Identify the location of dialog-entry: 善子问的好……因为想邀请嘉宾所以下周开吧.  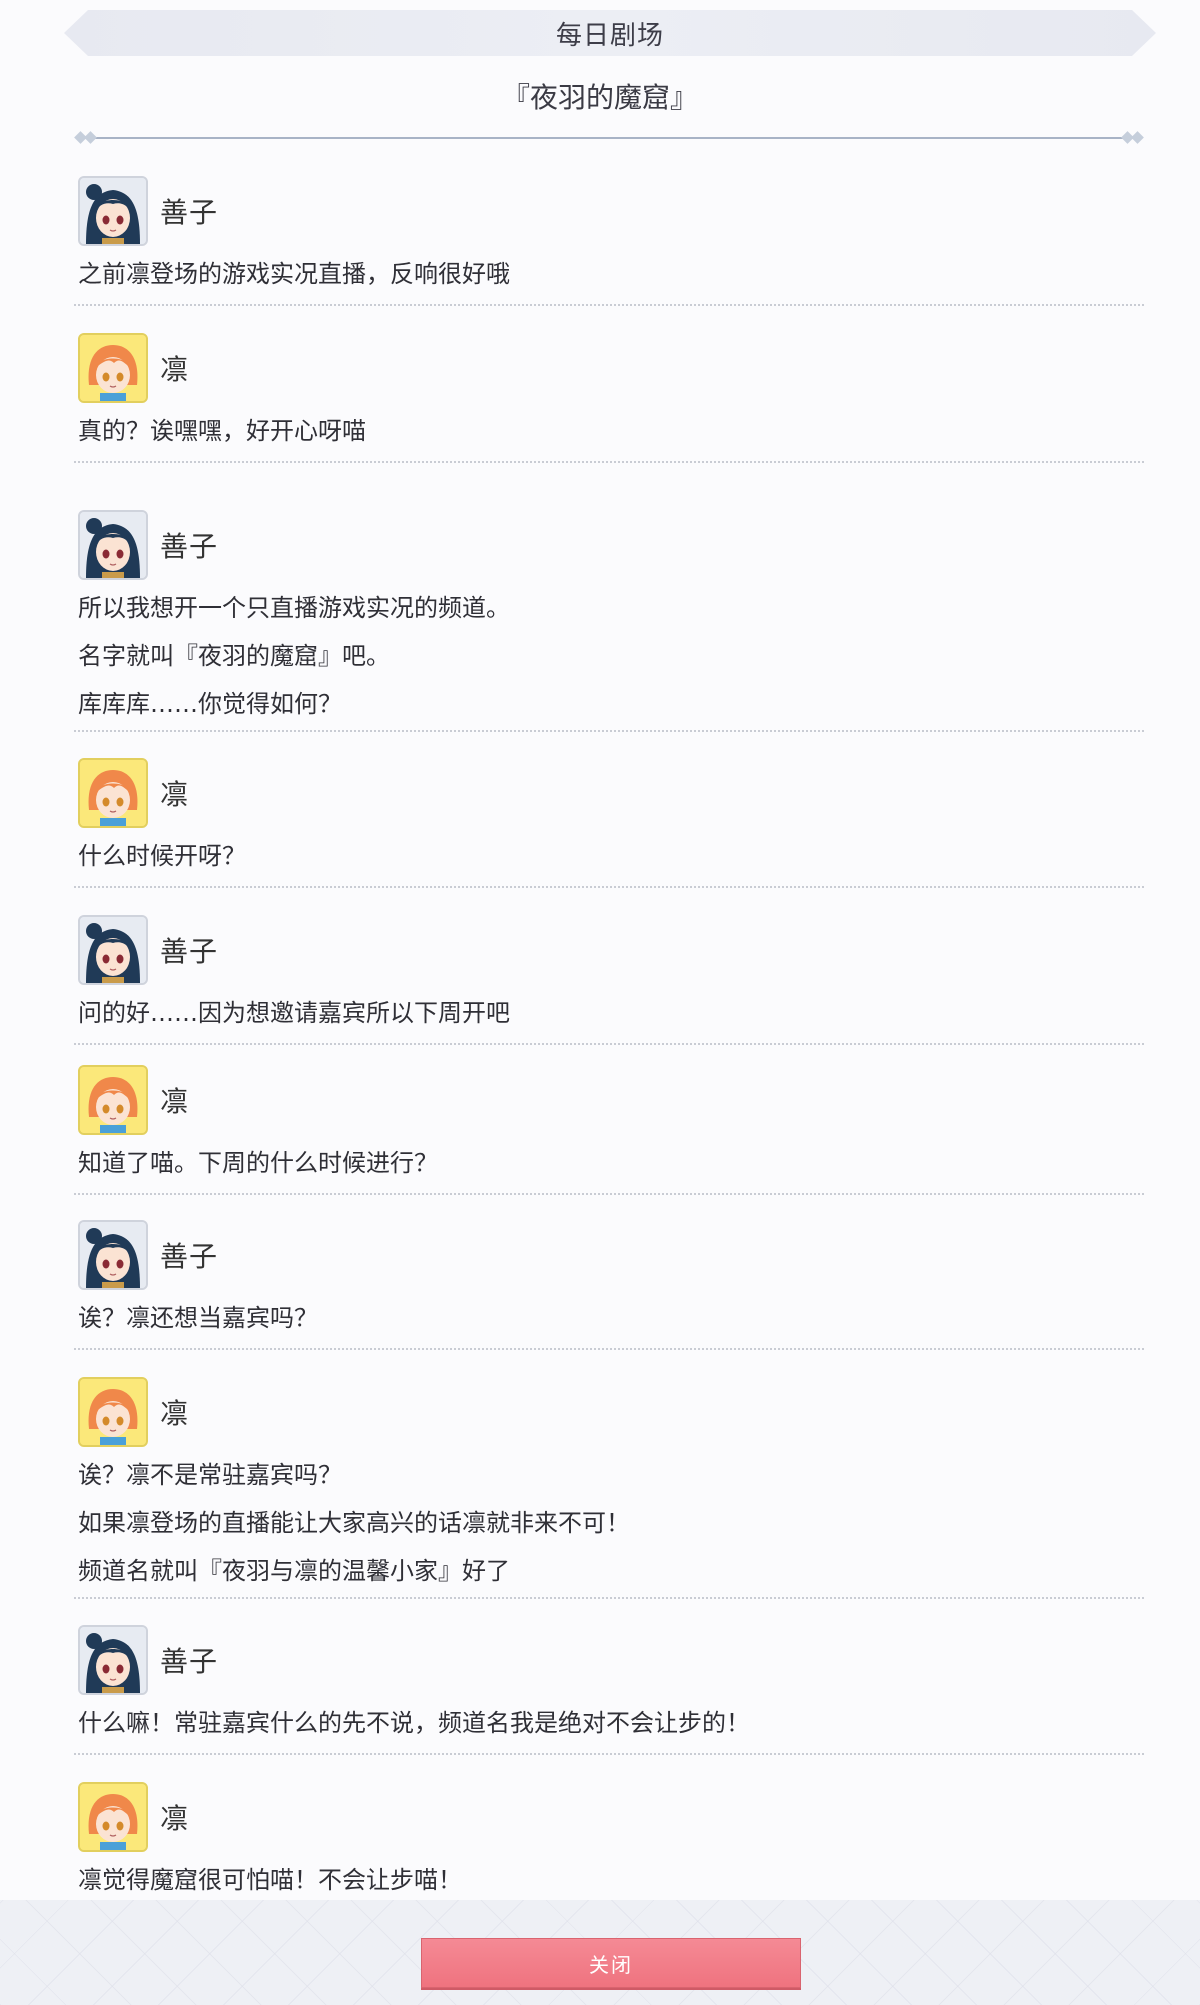
(609, 979).